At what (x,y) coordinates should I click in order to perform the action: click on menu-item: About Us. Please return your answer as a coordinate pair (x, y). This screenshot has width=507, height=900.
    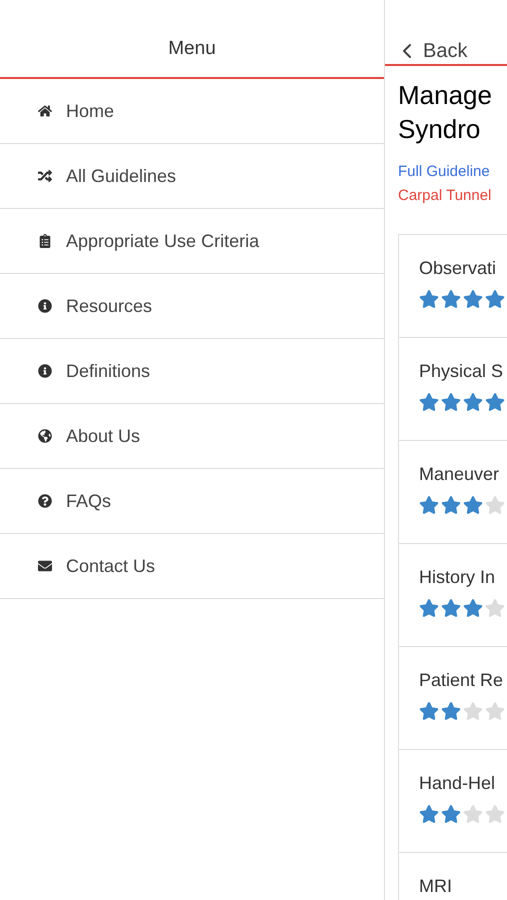
    Looking at the image, I should click on (192, 436).